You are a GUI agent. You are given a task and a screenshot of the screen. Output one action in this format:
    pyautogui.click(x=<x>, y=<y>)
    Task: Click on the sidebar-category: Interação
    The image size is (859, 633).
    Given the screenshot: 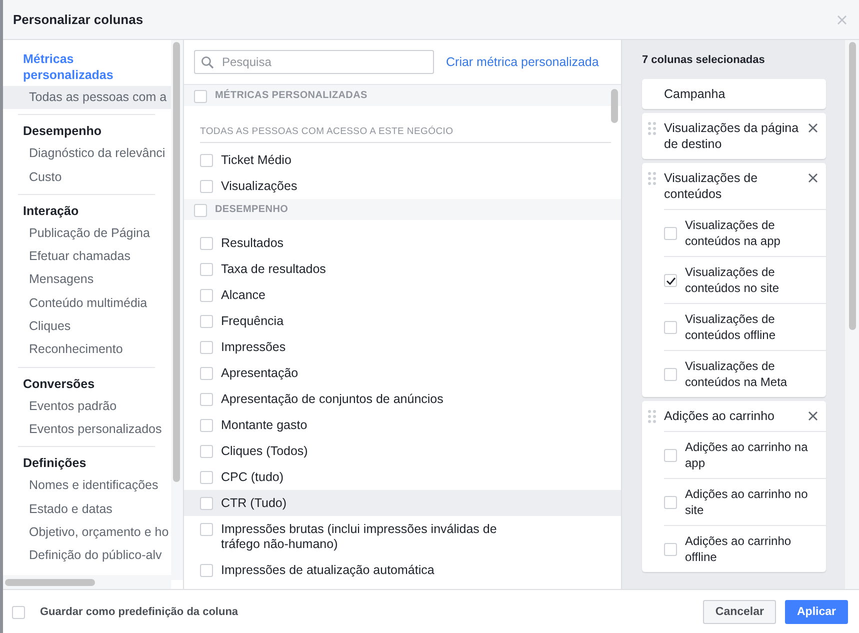 What is the action you would take?
    pyautogui.click(x=88, y=211)
    